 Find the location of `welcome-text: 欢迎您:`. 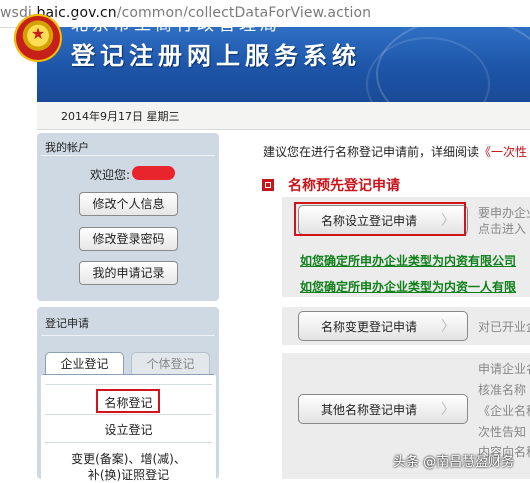

welcome-text: 欢迎您: is located at coordinates (110, 175).